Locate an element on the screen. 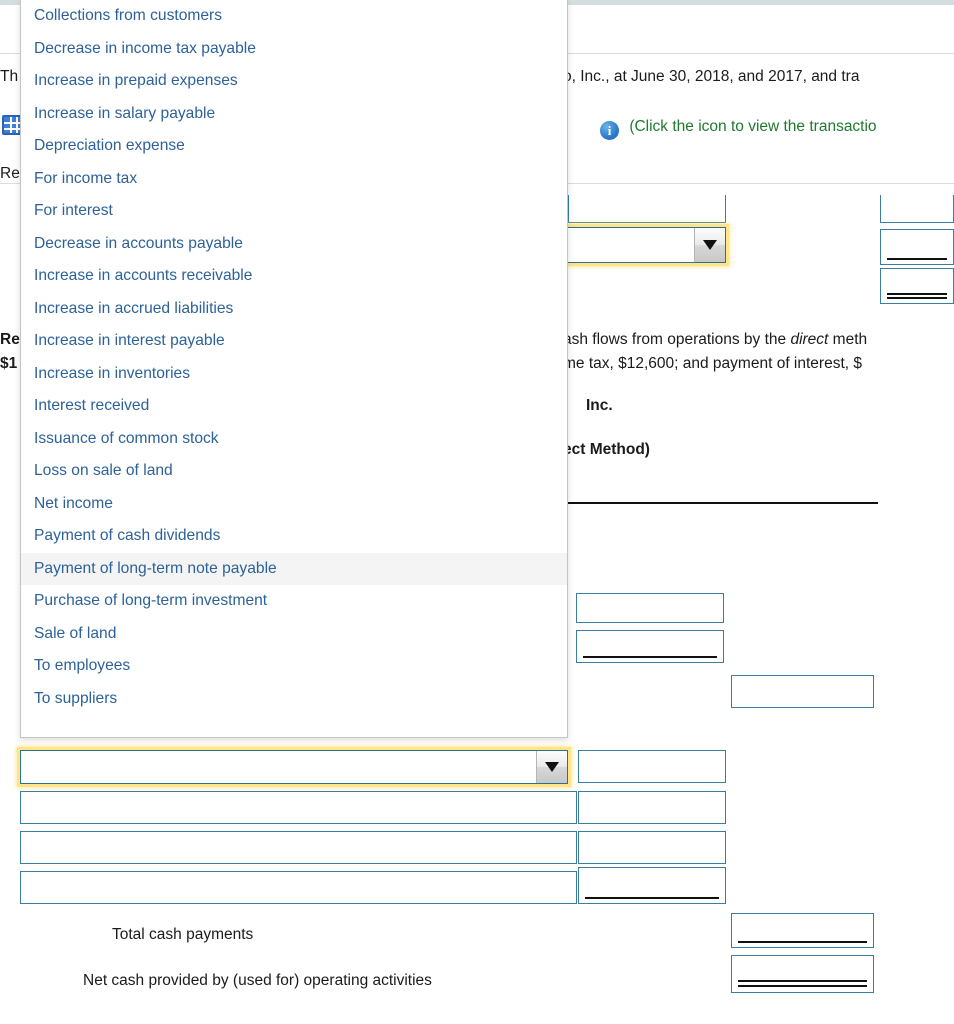 Image resolution: width=954 pixels, height=1024 pixels. account-select-top is located at coordinates (643, 245).